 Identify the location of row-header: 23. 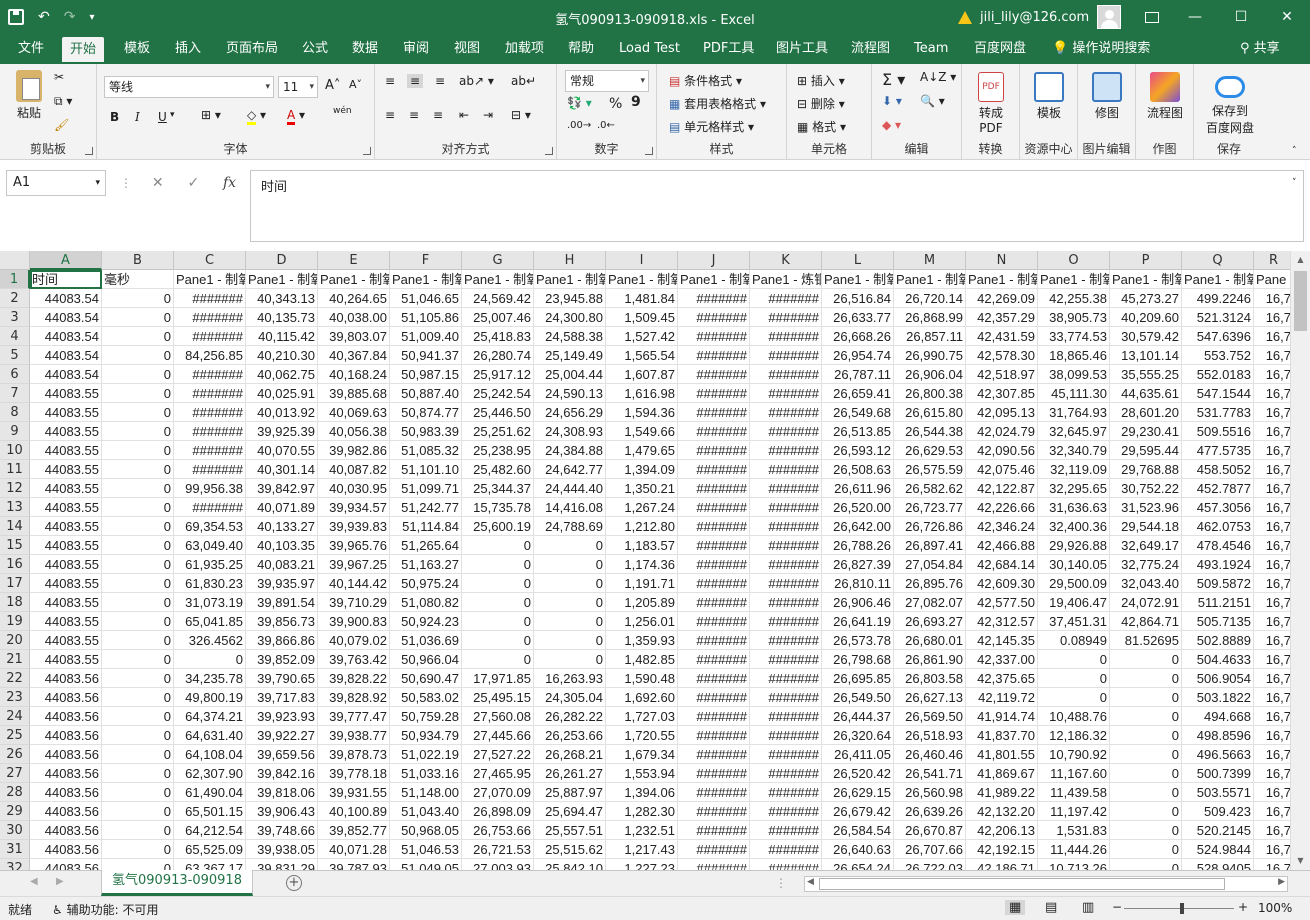
(15, 697).